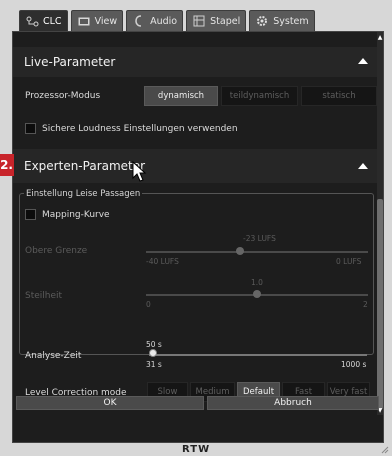  I want to click on tab-label: CLC, so click(52, 21).